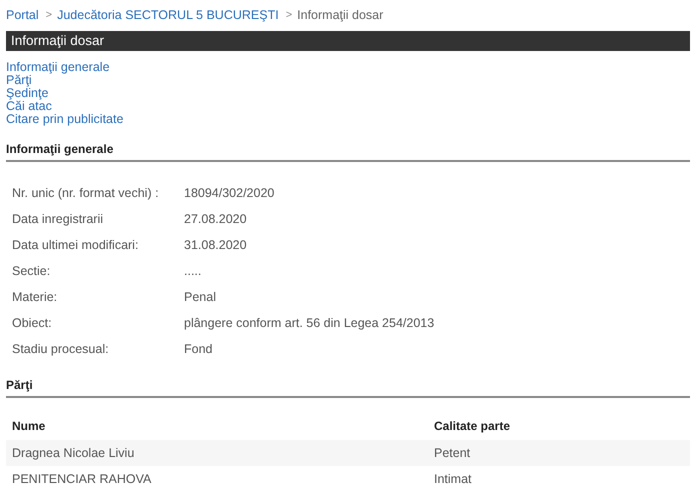  I want to click on table-cell: Intimat, so click(559, 479).